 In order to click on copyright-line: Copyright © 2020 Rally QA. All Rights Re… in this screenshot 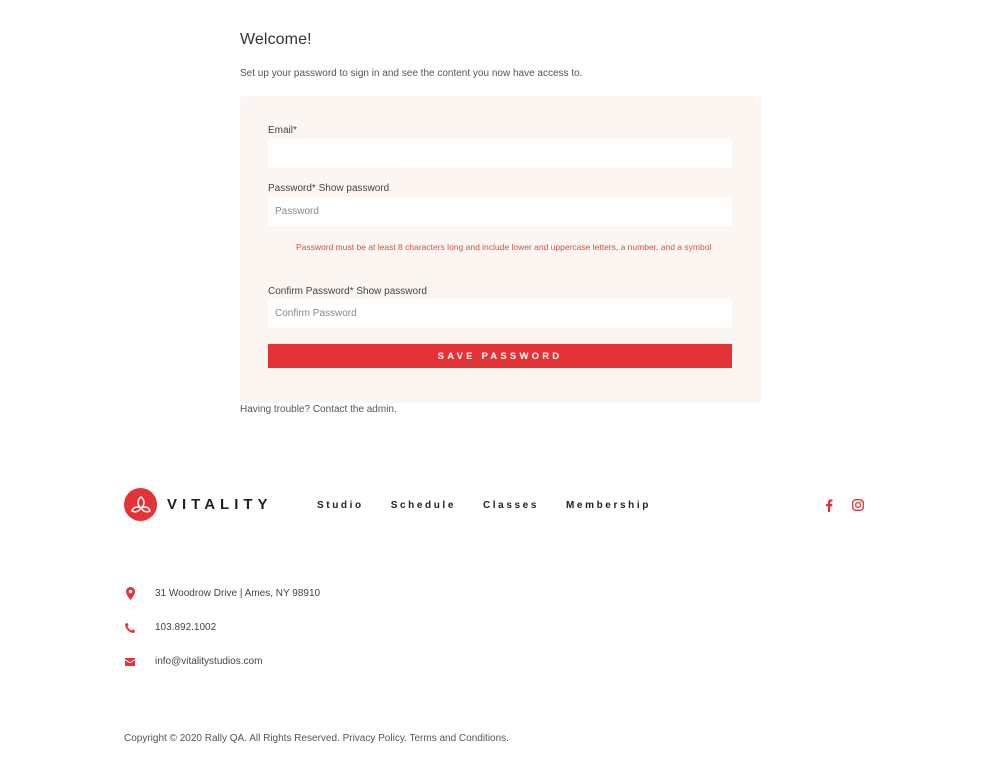, I will do `click(316, 738)`.